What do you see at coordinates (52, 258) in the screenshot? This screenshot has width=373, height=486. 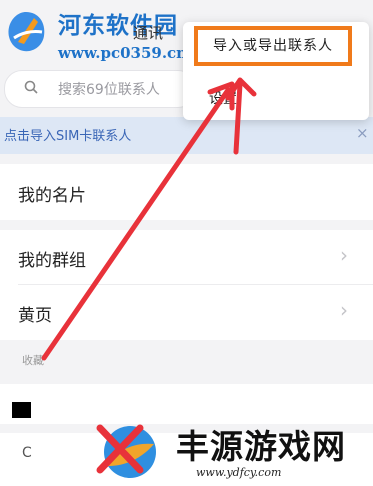 I see `my-groups-label: 我的群组` at bounding box center [52, 258].